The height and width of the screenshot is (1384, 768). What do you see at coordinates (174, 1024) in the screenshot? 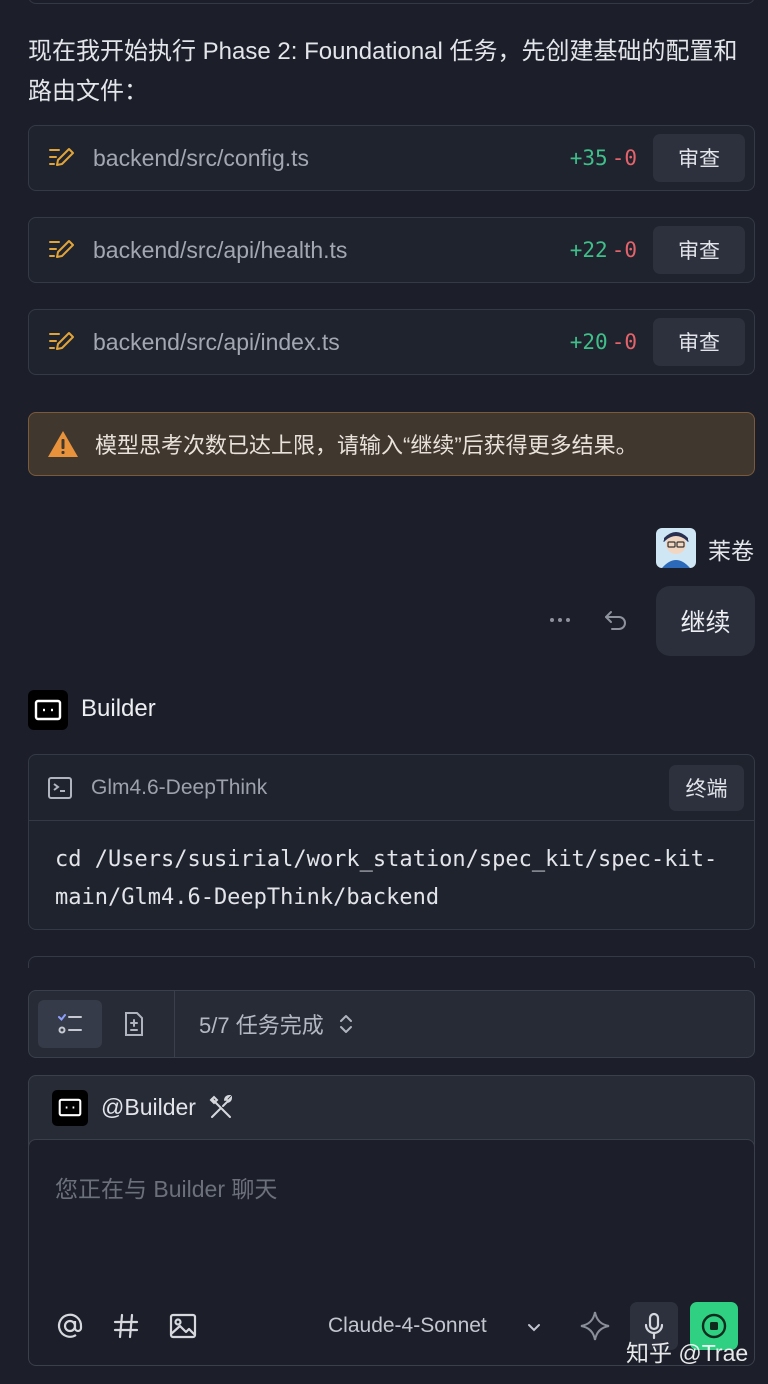
I see `divider` at bounding box center [174, 1024].